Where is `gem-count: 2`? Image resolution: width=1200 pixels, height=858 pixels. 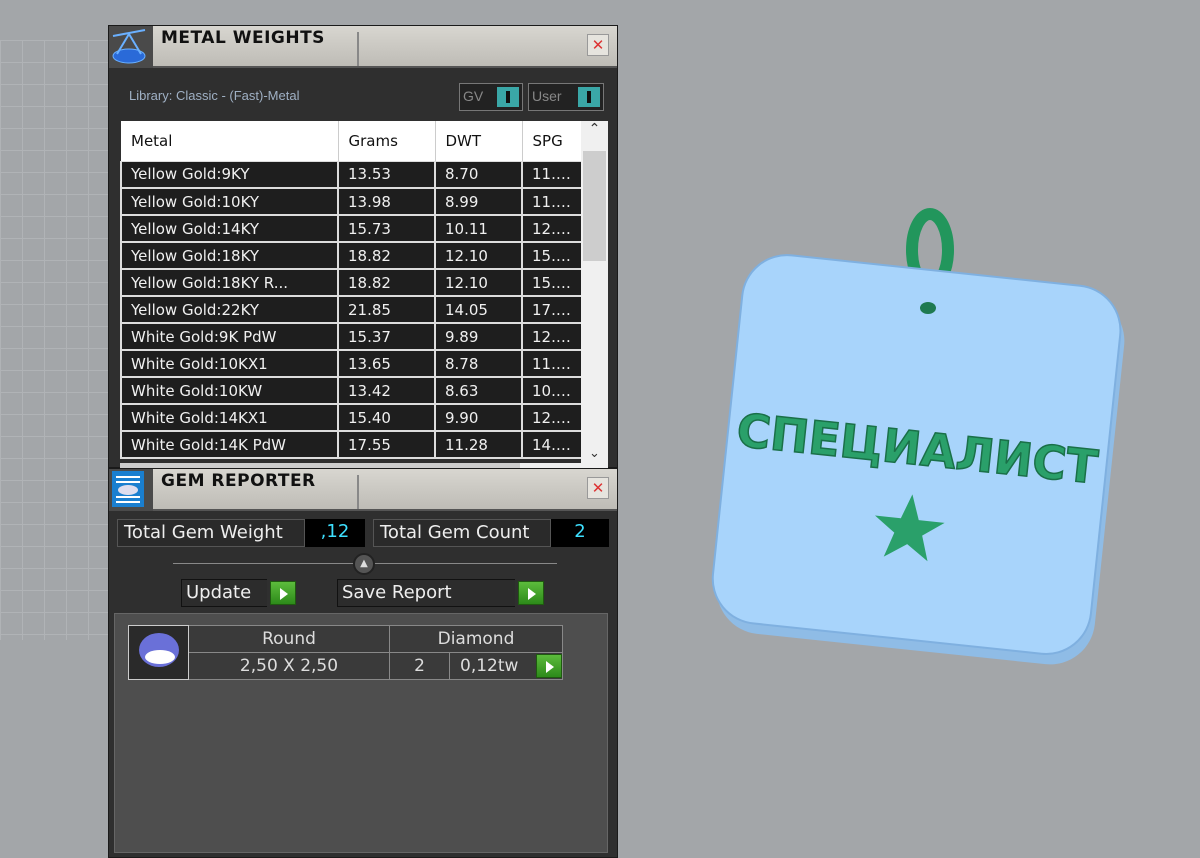 gem-count: 2 is located at coordinates (419, 666).